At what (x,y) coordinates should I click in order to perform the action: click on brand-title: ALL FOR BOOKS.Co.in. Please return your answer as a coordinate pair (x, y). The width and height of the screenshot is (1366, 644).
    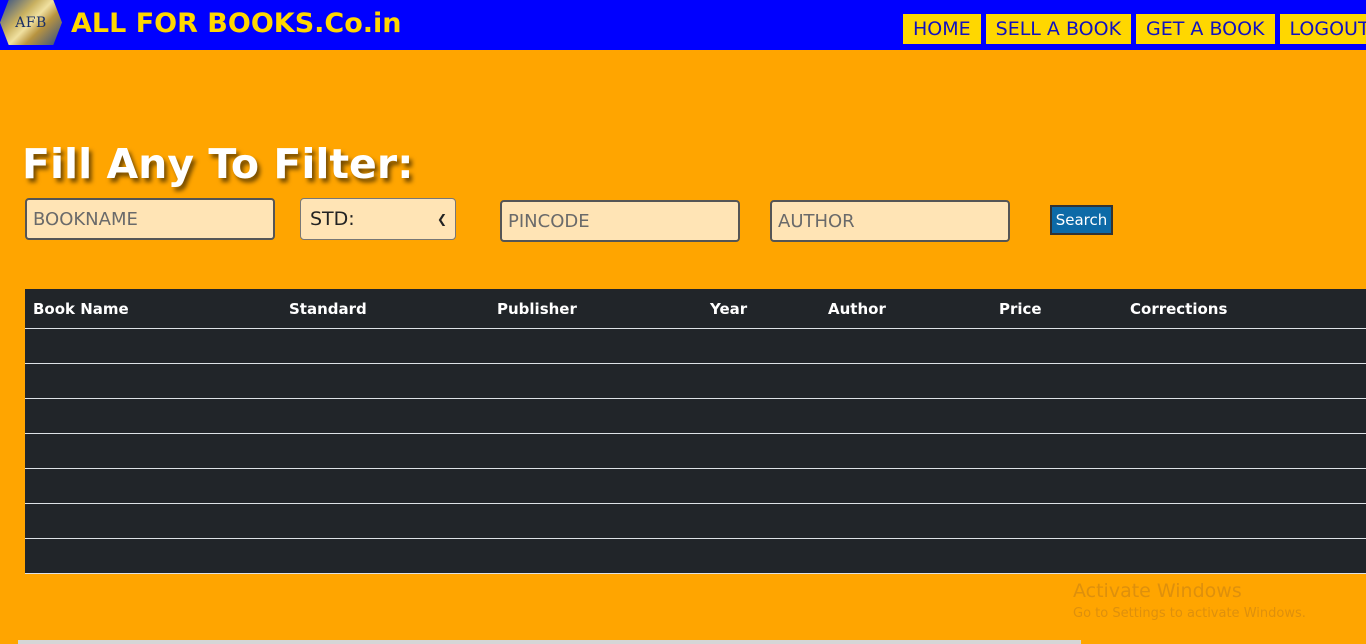
    Looking at the image, I should click on (236, 23).